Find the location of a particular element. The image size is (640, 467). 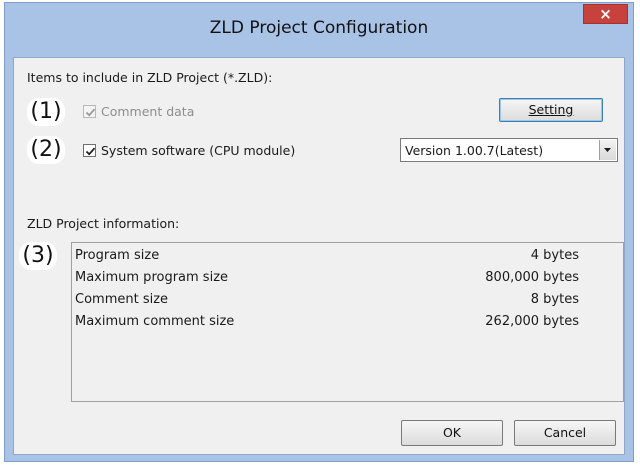

callout-2: (2) is located at coordinates (46, 150).